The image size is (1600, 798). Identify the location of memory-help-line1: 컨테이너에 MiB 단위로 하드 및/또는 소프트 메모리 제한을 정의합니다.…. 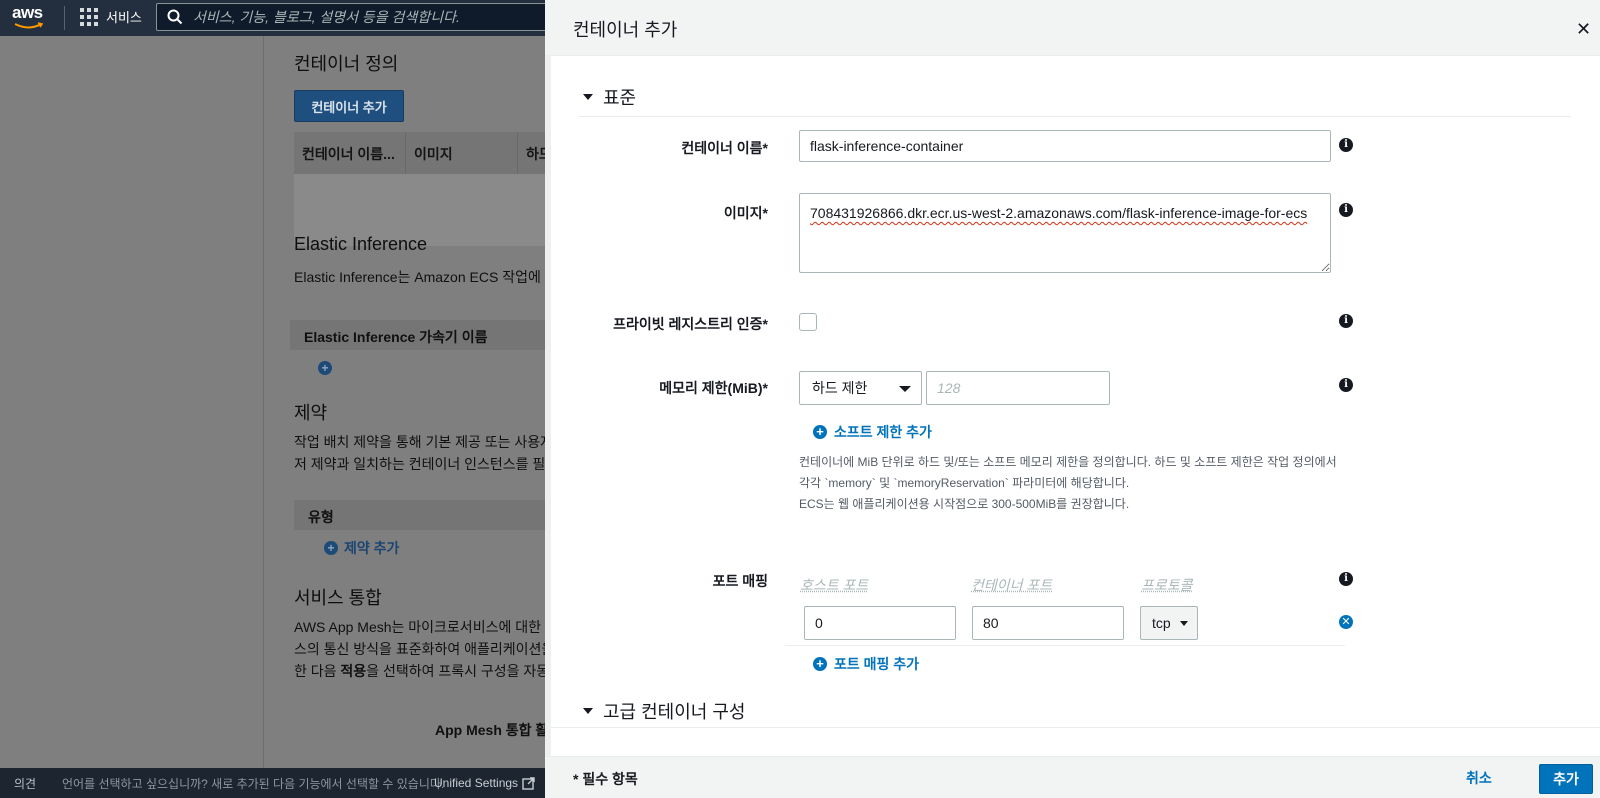
(1068, 462).